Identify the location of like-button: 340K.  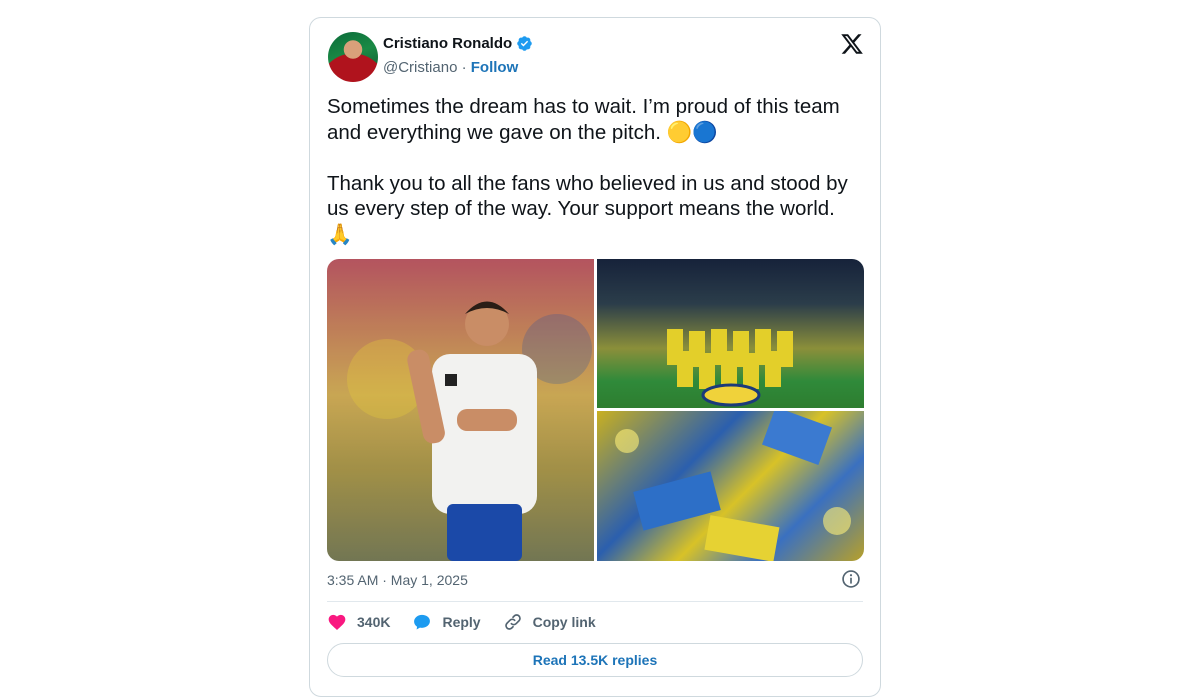
(358, 622).